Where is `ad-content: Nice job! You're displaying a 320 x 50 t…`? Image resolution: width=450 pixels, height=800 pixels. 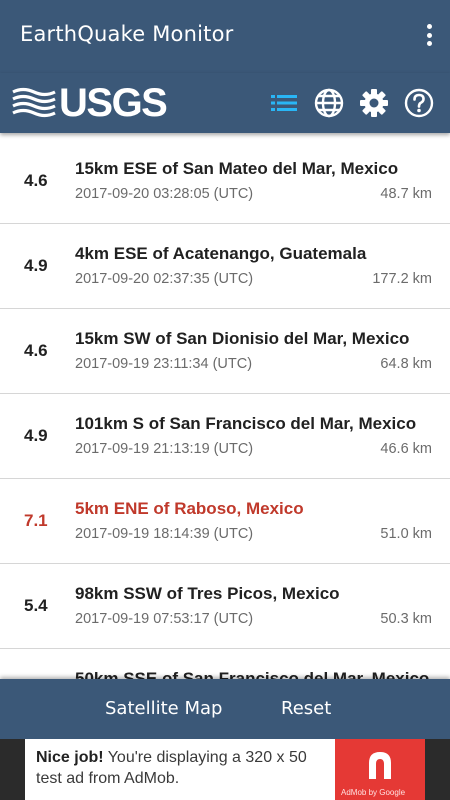 ad-content: Nice job! You're displaying a 320 x 50 t… is located at coordinates (225, 769).